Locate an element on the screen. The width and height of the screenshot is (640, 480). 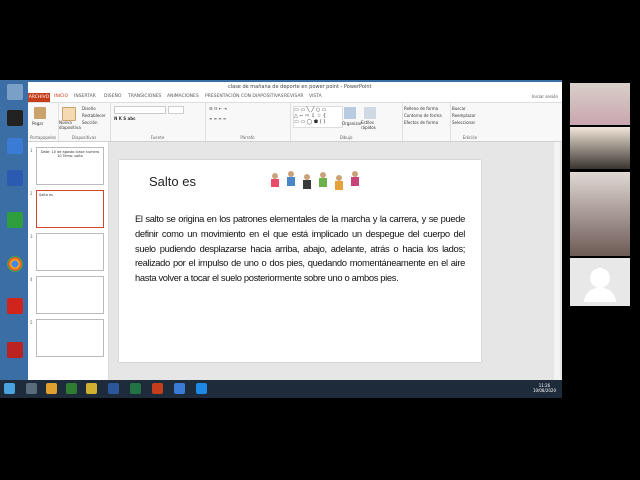
folder-icon is located at coordinates (15, 92).